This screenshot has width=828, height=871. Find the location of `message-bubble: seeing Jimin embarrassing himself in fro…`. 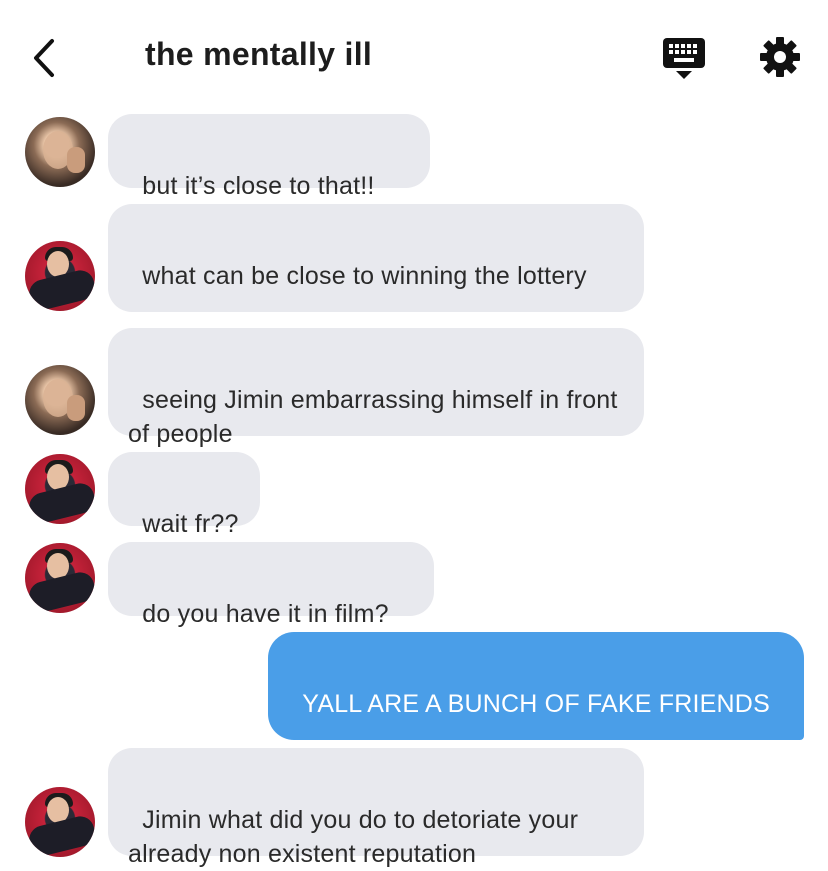

message-bubble: seeing Jimin embarrassing himself in fro… is located at coordinates (376, 388).